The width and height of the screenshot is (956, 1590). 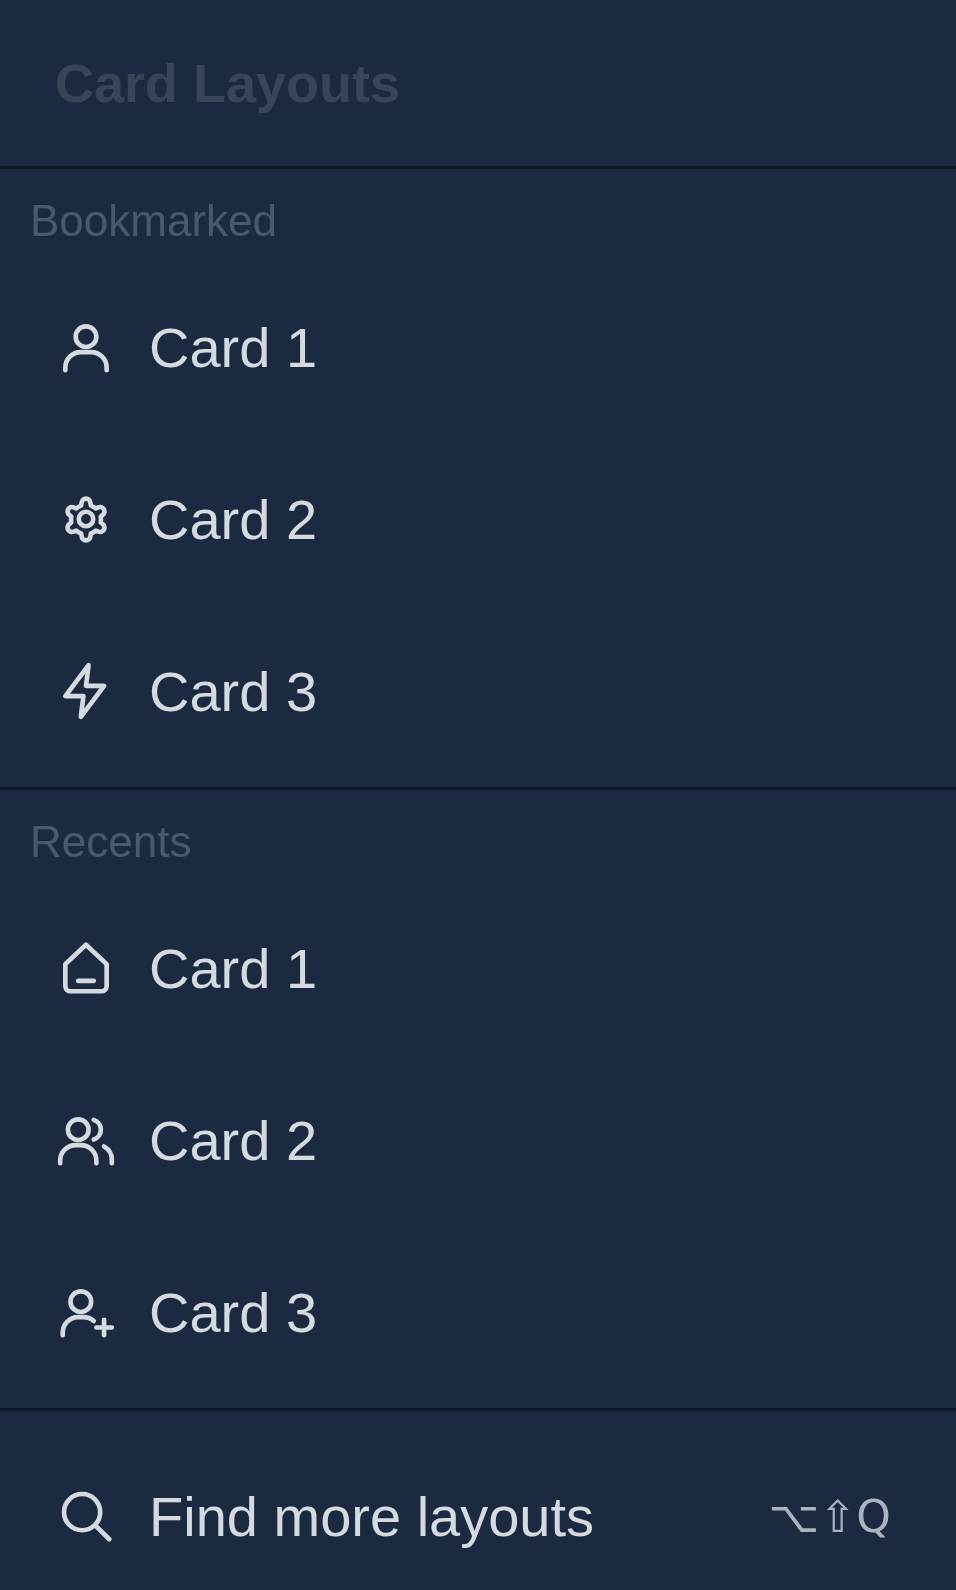 I want to click on find-layouts-button: Find more layouts, so click(x=325, y=1516).